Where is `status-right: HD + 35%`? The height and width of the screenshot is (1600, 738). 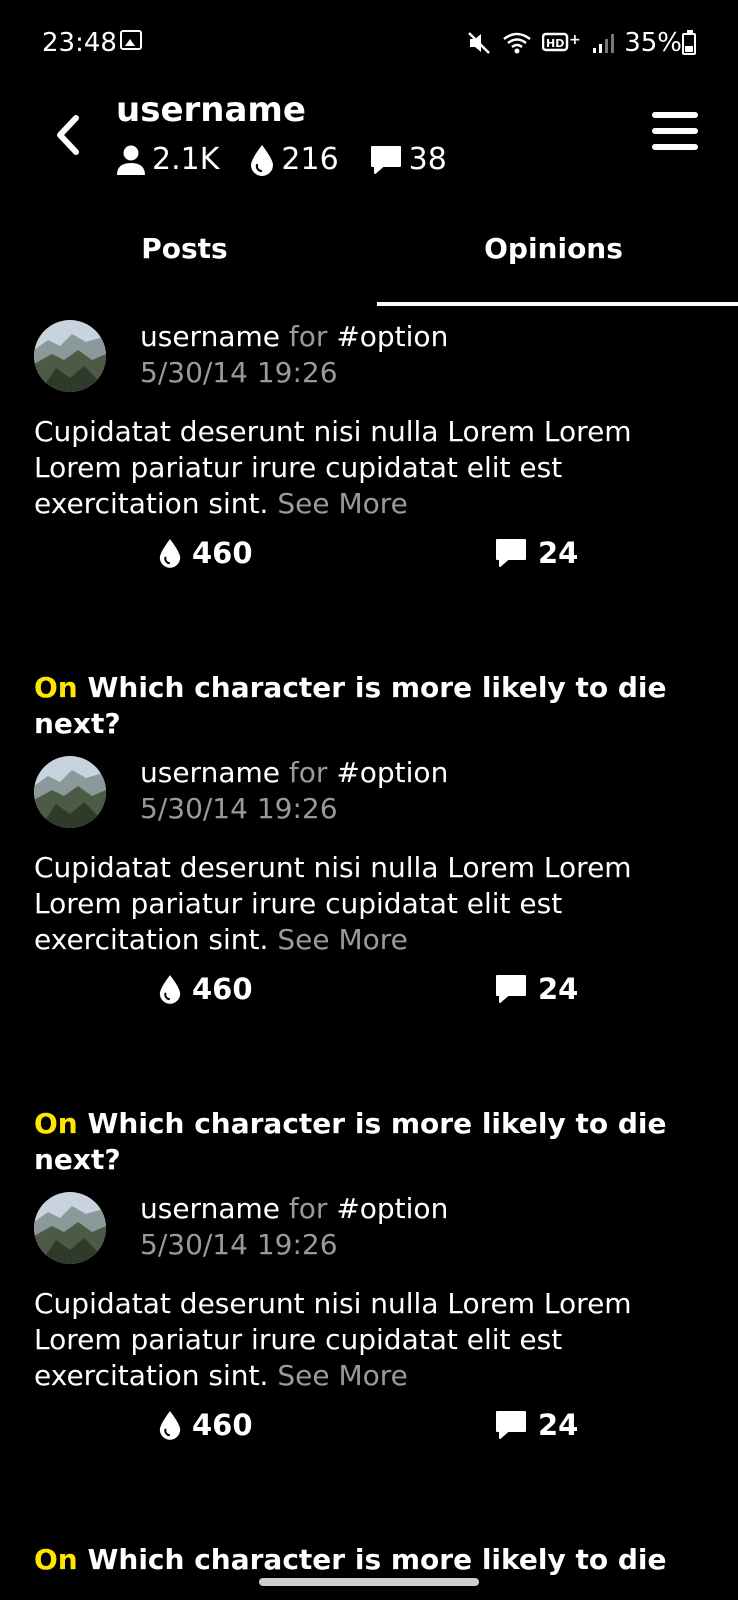 status-right: HD + 35% is located at coordinates (574, 43).